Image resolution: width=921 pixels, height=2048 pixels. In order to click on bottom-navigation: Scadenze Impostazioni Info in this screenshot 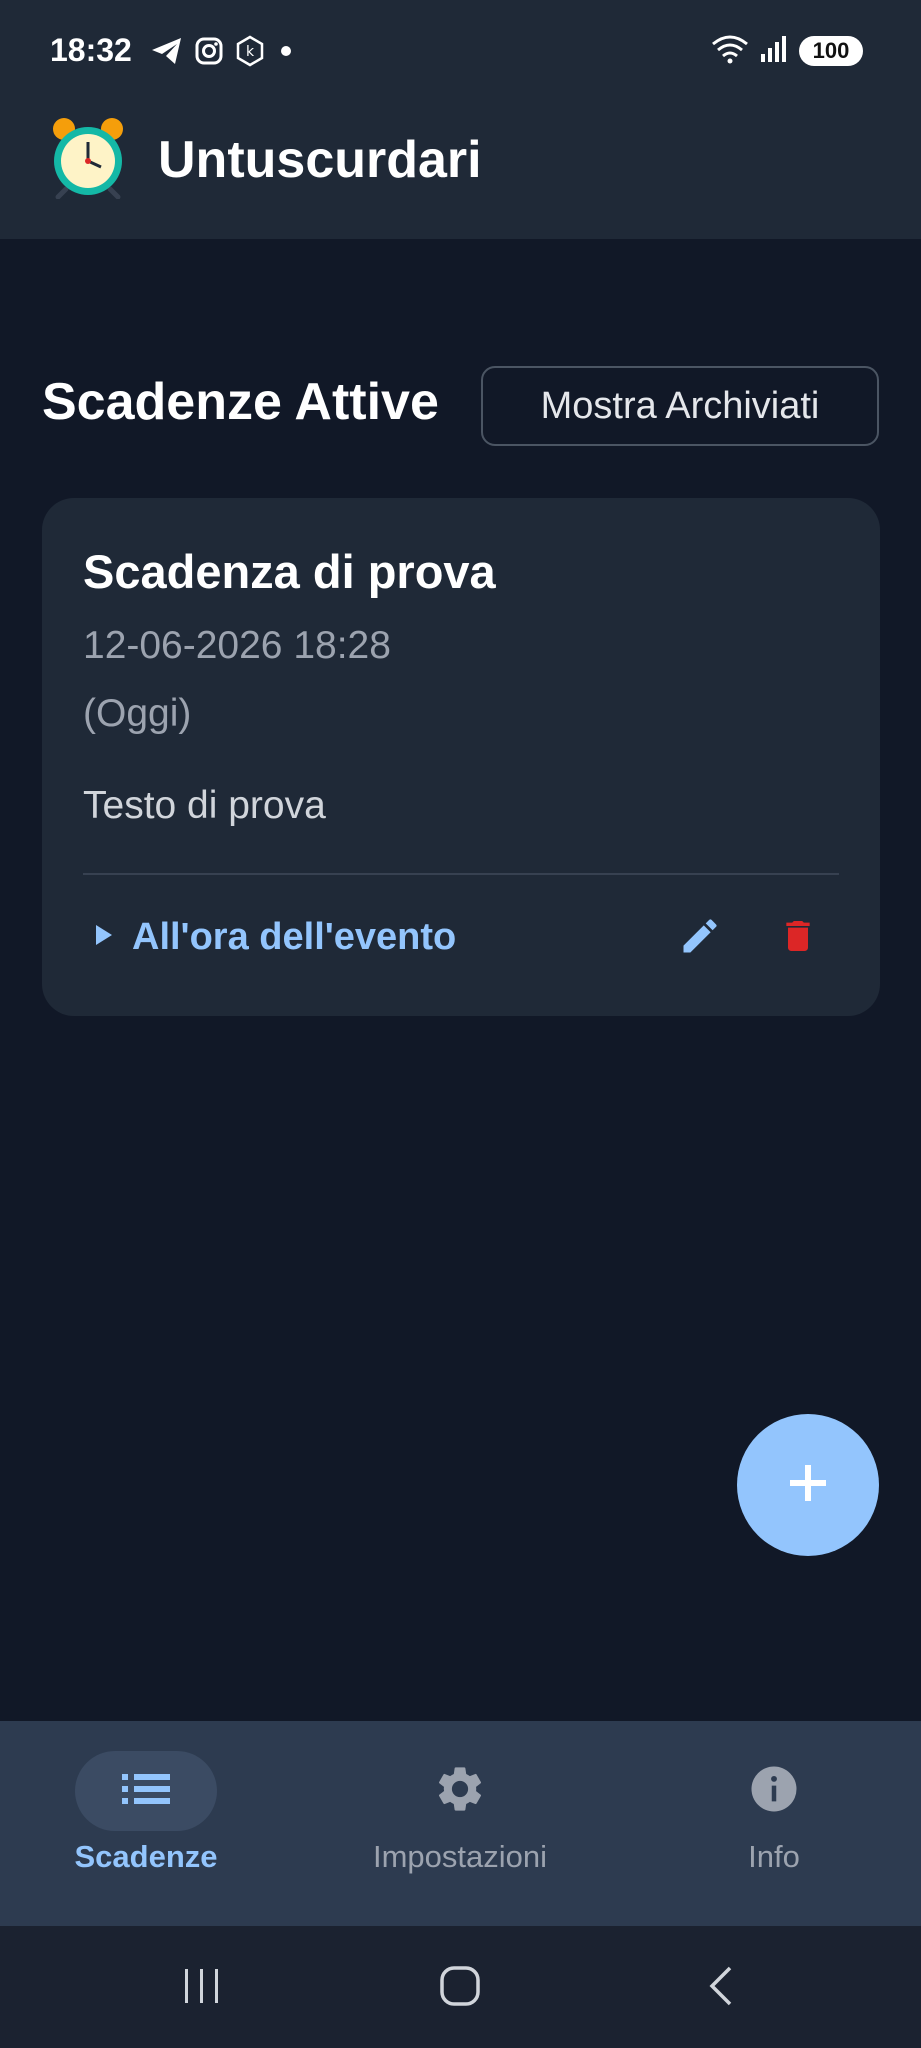, I will do `click(460, 1823)`.